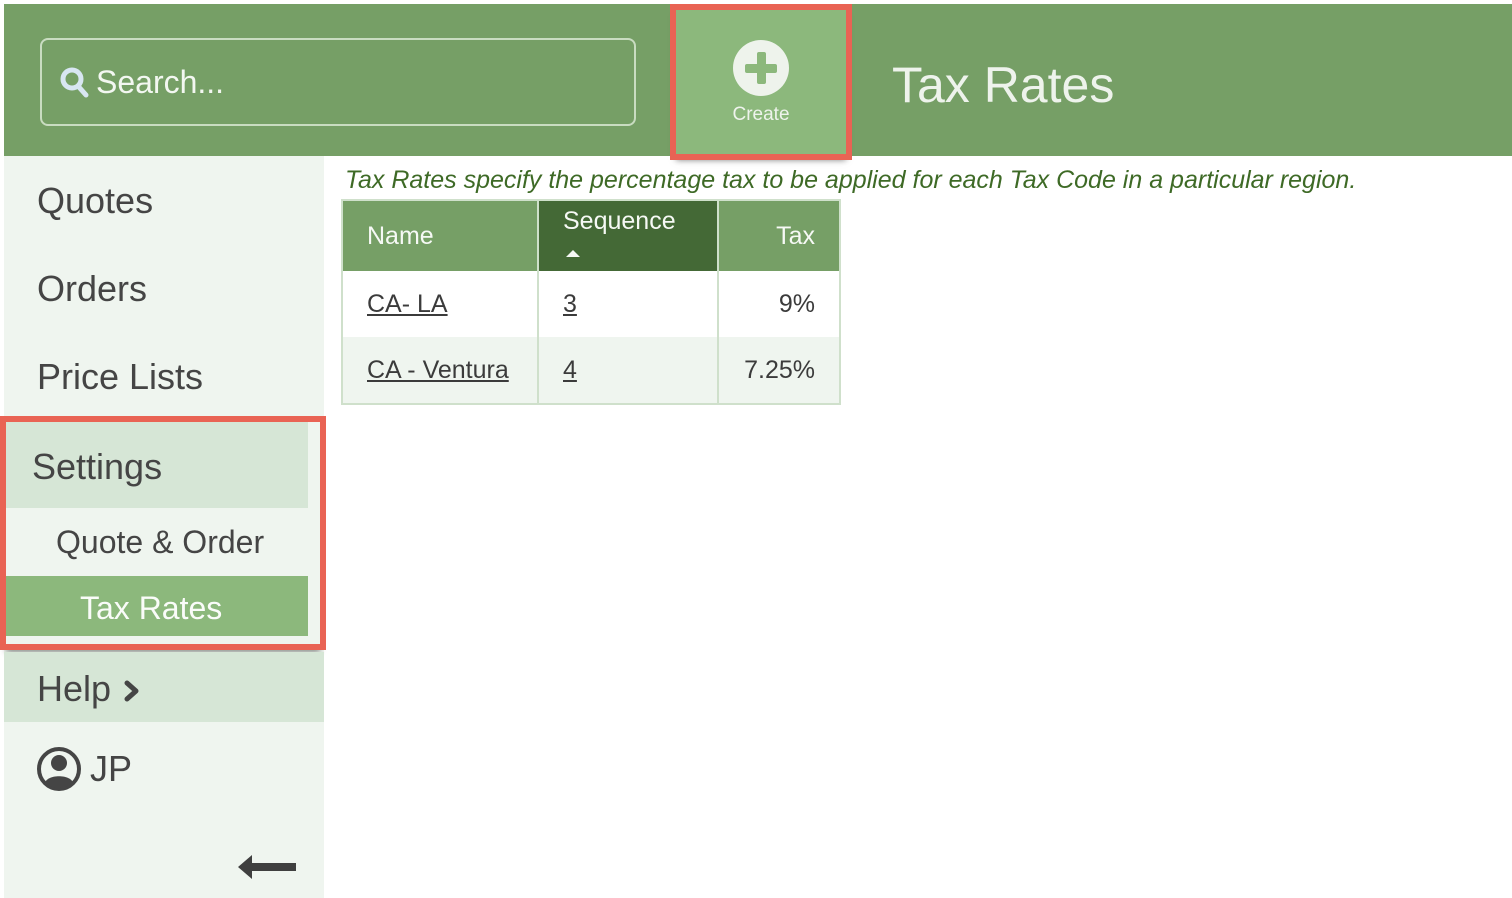 This screenshot has height=898, width=1512. What do you see at coordinates (440, 235) in the screenshot?
I see `column-header-name: Name` at bounding box center [440, 235].